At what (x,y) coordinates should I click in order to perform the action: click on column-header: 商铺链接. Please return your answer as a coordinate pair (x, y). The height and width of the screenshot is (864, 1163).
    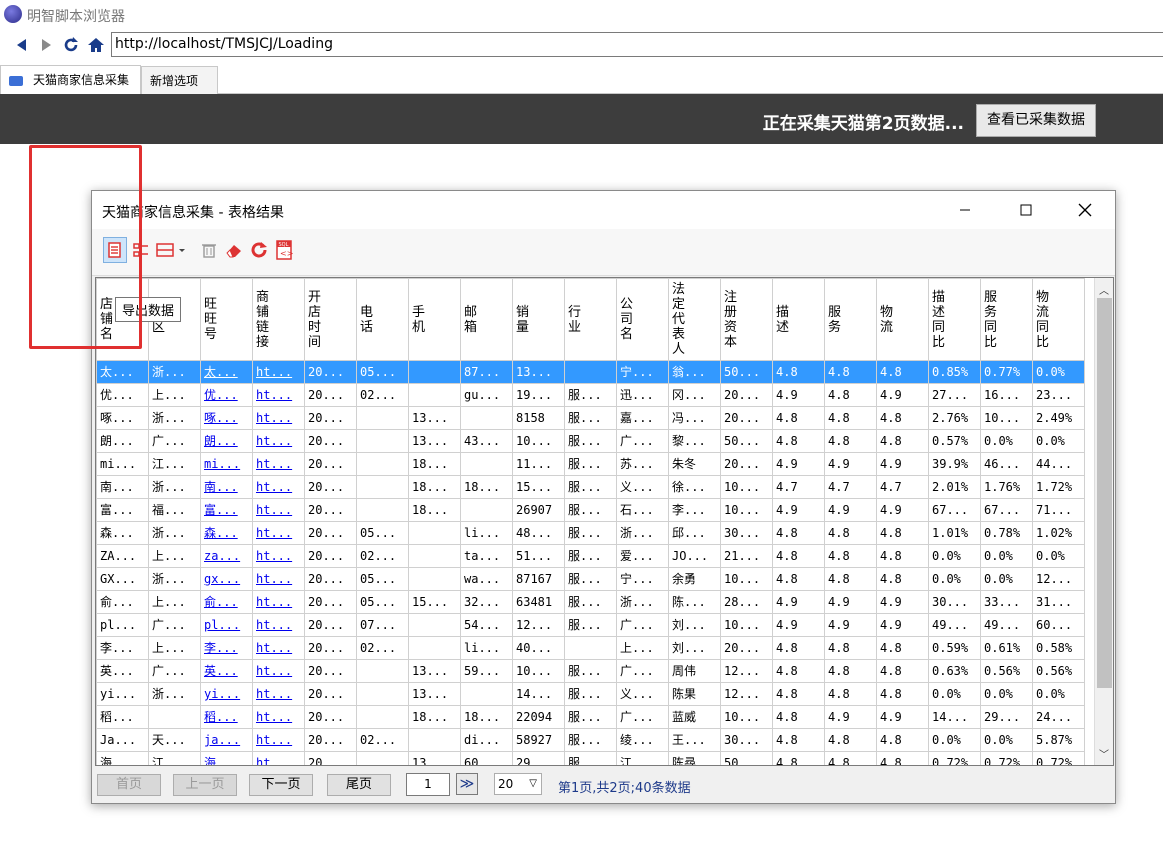
    Looking at the image, I should click on (278, 319).